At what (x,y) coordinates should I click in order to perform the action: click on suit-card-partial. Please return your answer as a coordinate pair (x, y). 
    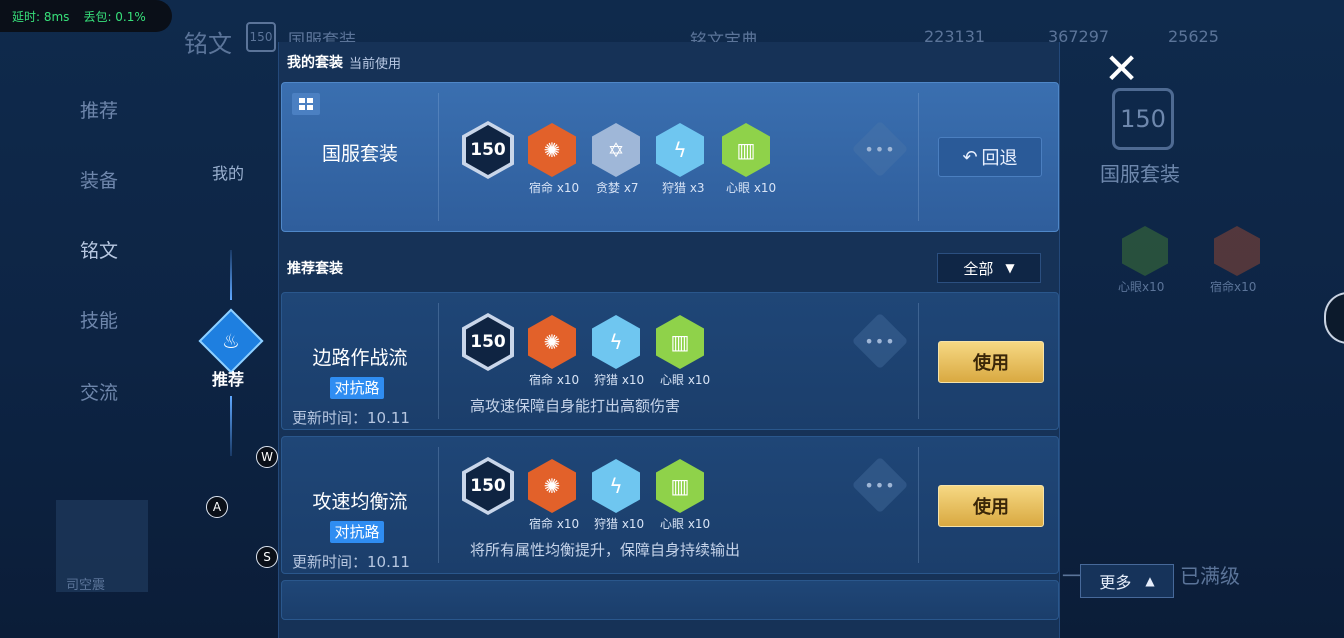
    Looking at the image, I should click on (670, 600).